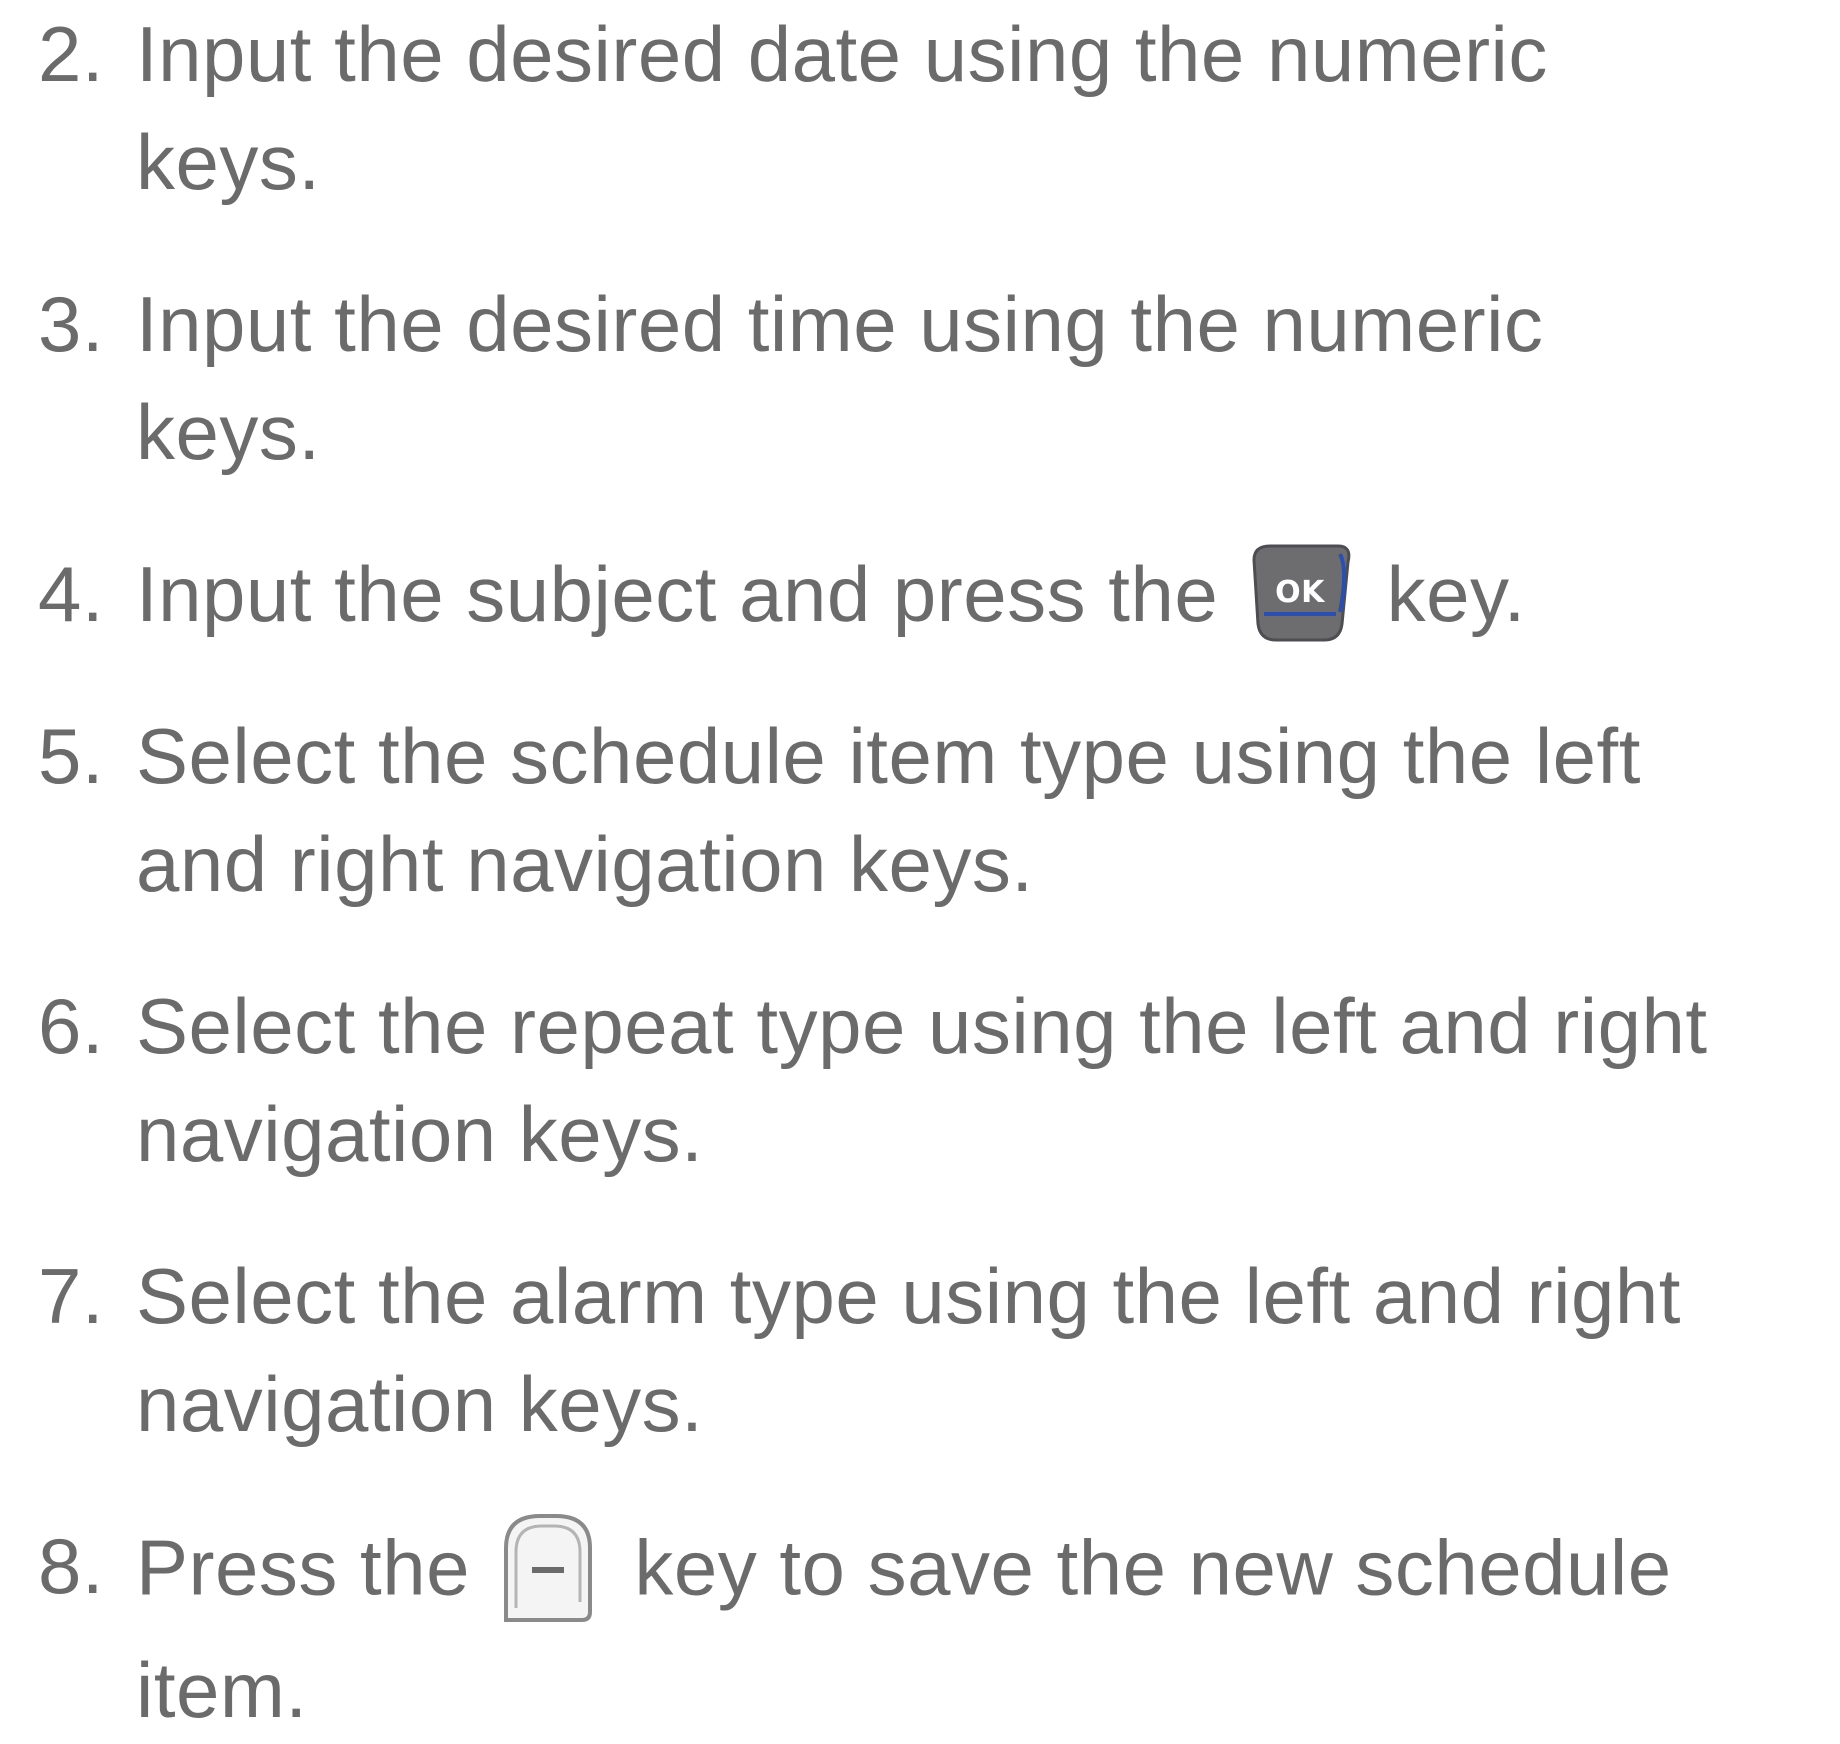 The image size is (1840, 1744). What do you see at coordinates (71, 1566) in the screenshot?
I see `step-number: 8.` at bounding box center [71, 1566].